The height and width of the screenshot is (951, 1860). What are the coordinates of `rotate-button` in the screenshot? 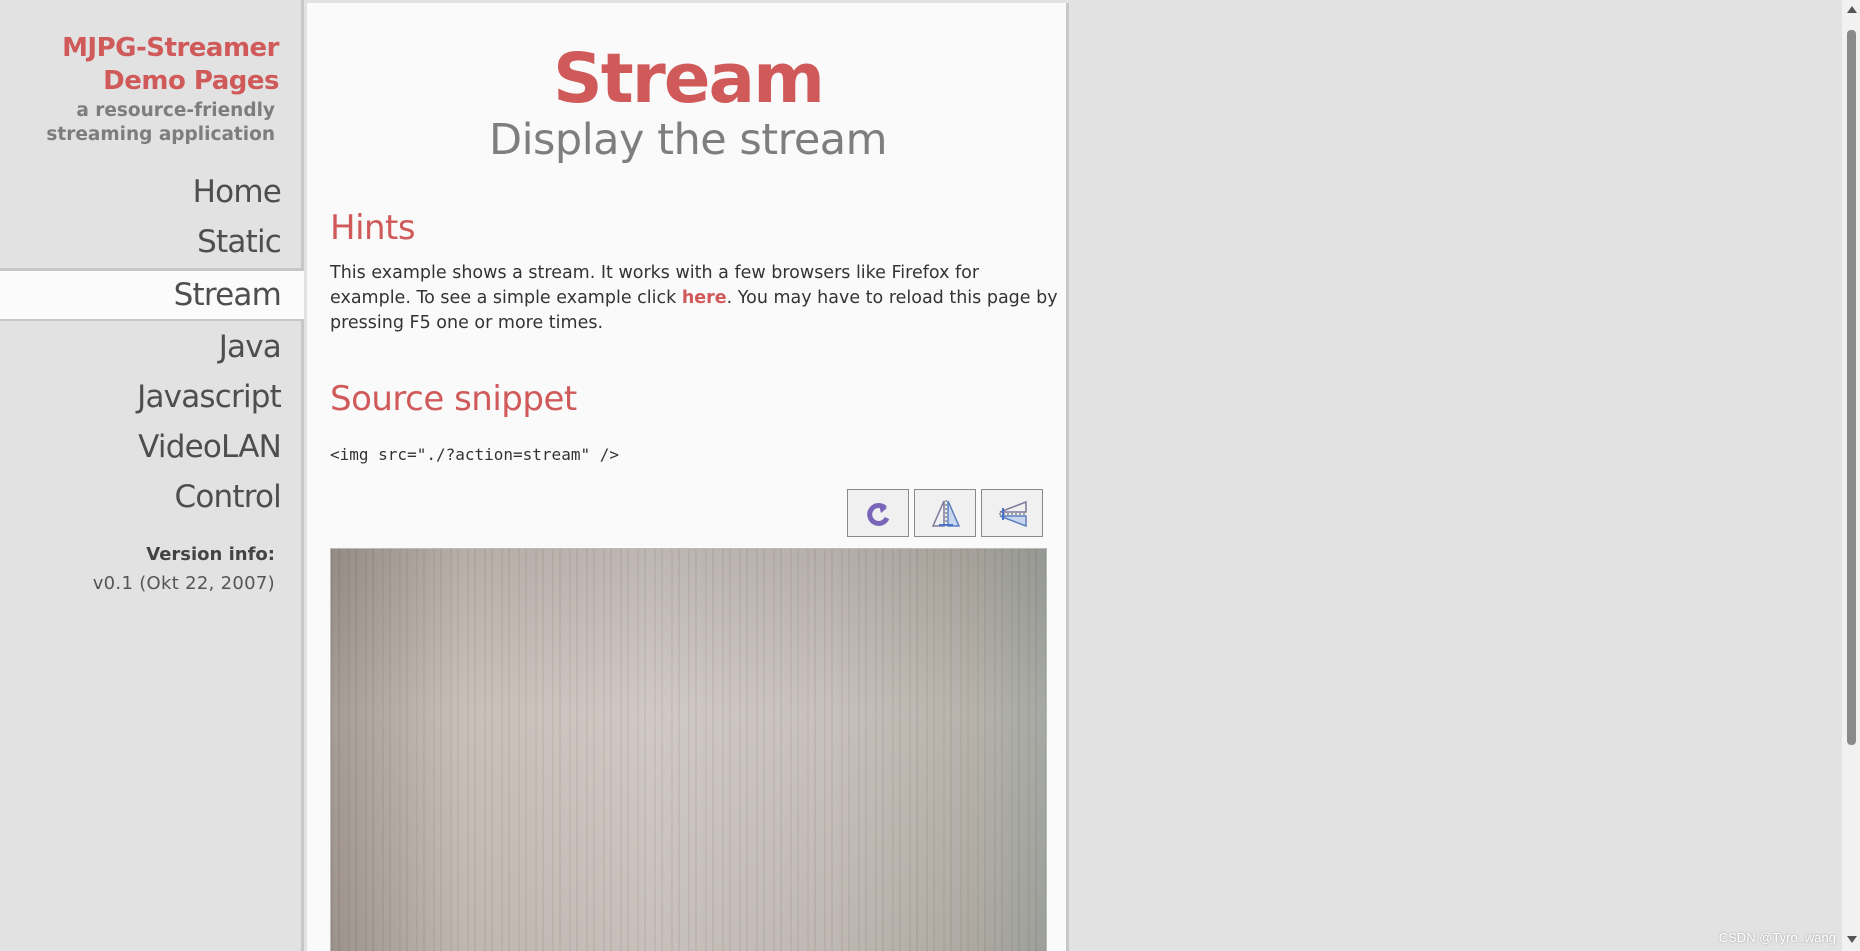 It's located at (878, 513).